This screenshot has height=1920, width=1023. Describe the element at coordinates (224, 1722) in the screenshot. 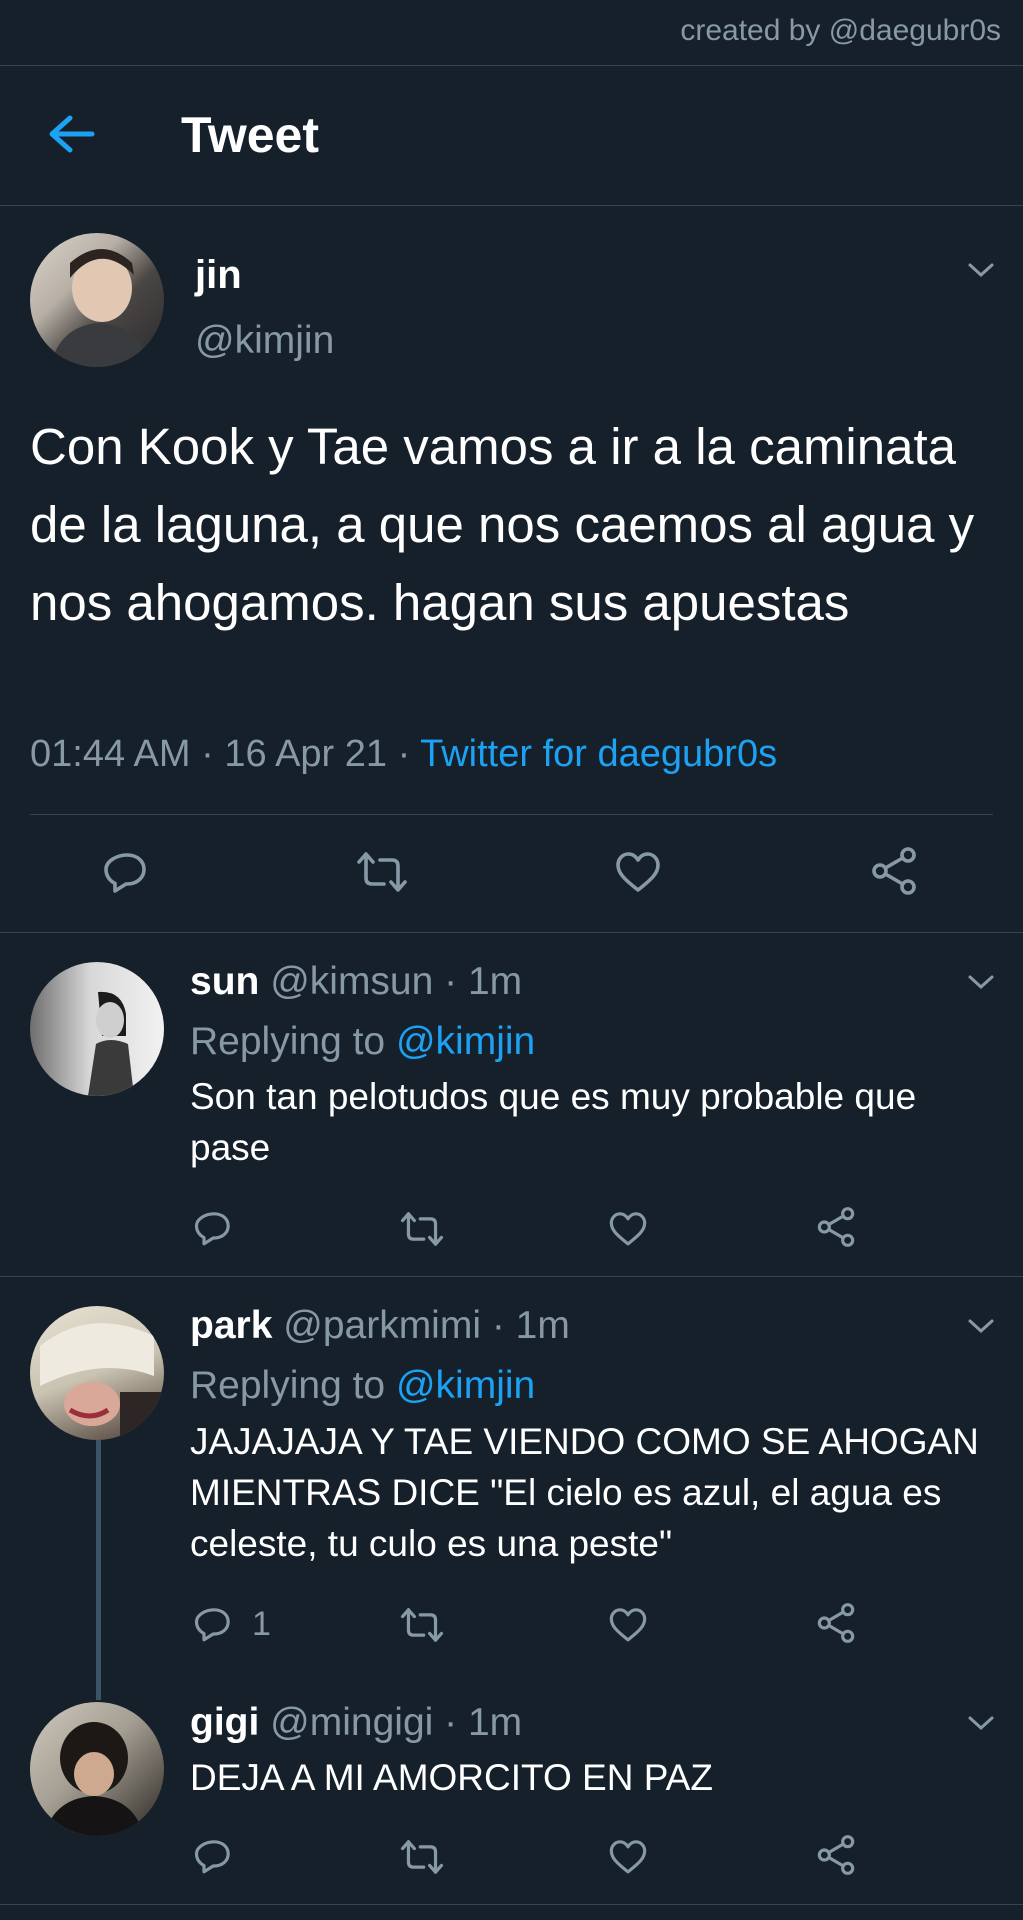

I see `reply-author-name: gigi` at that location.